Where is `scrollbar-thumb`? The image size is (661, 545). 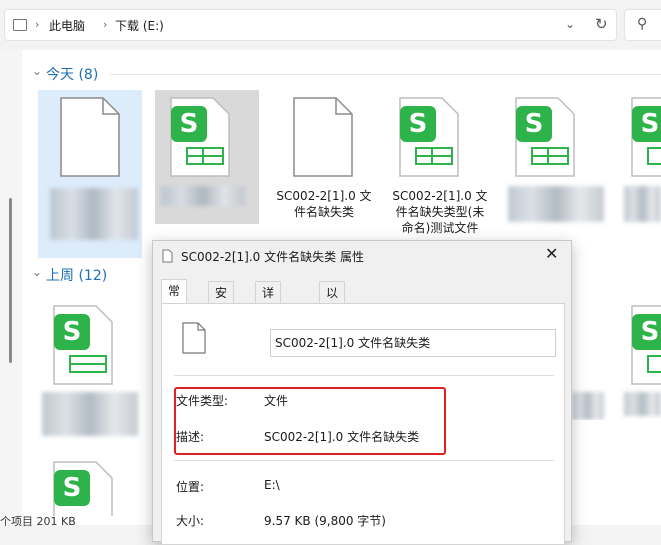
scrollbar-thumb is located at coordinates (10, 280).